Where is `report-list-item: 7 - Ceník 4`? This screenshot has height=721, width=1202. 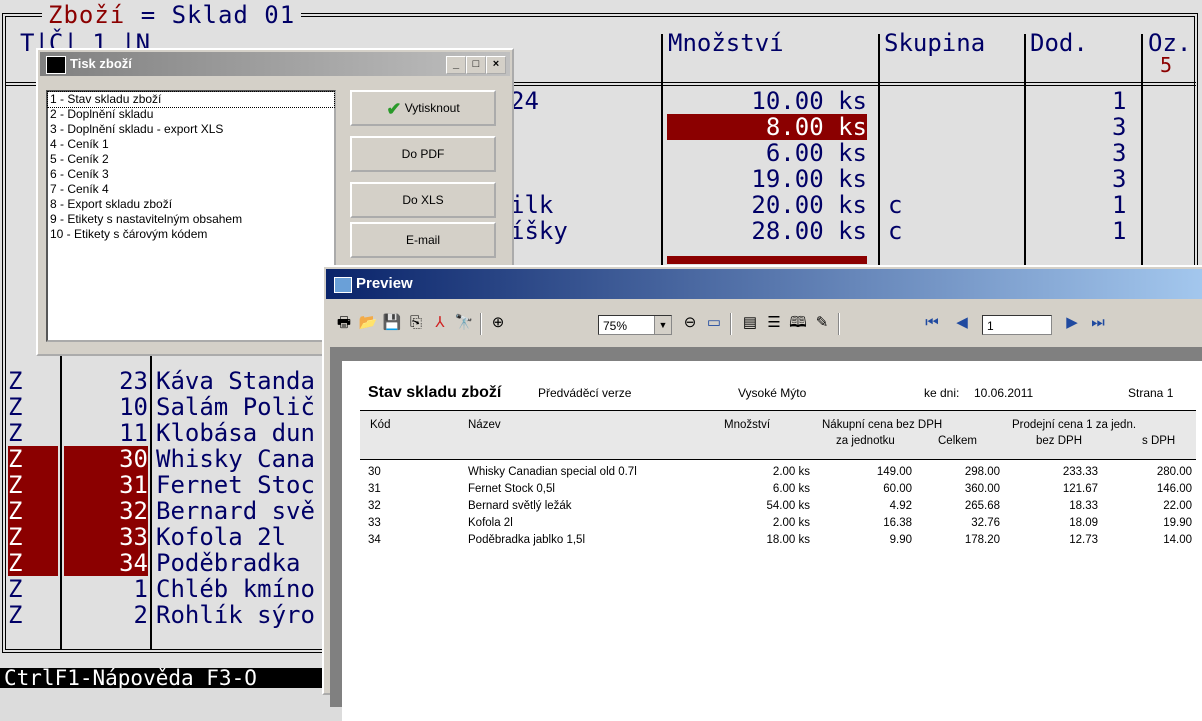
report-list-item: 7 - Ceník 4 is located at coordinates (191, 189).